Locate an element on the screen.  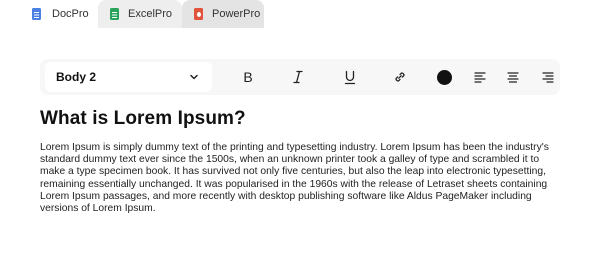
align-right-icon is located at coordinates (548, 77).